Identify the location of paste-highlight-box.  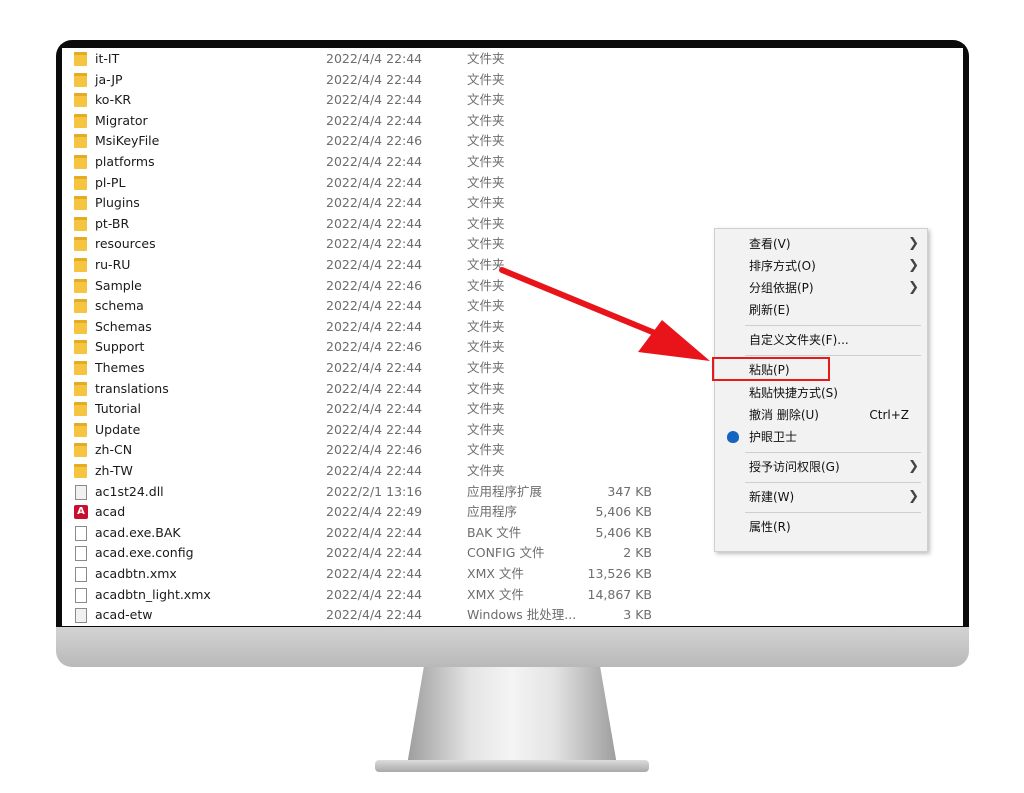
(771, 369).